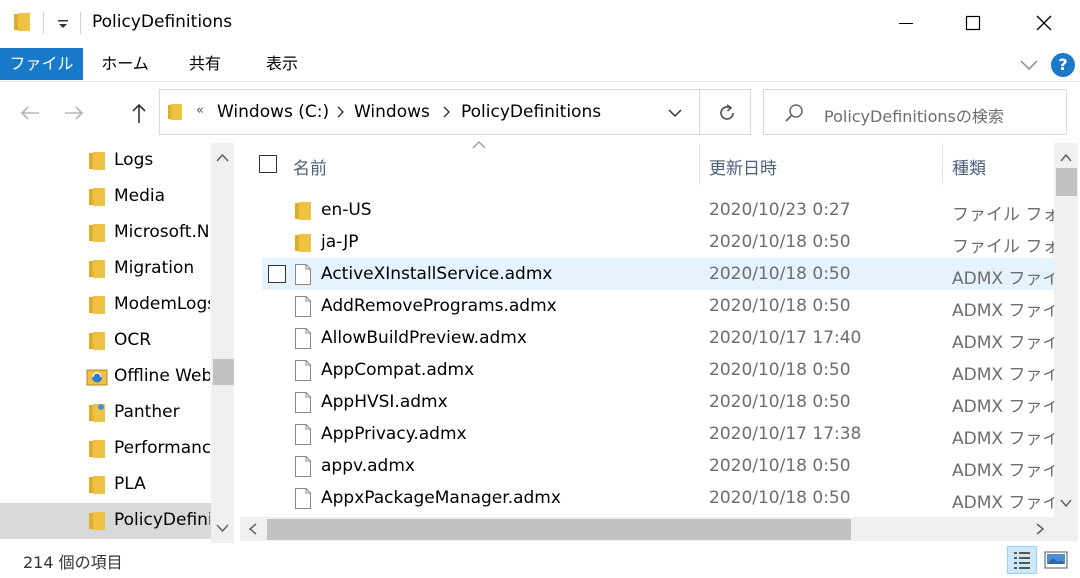 Image resolution: width=1080 pixels, height=578 pixels. I want to click on nav-item-microsoft-net: Microsoft.NET, so click(106, 233).